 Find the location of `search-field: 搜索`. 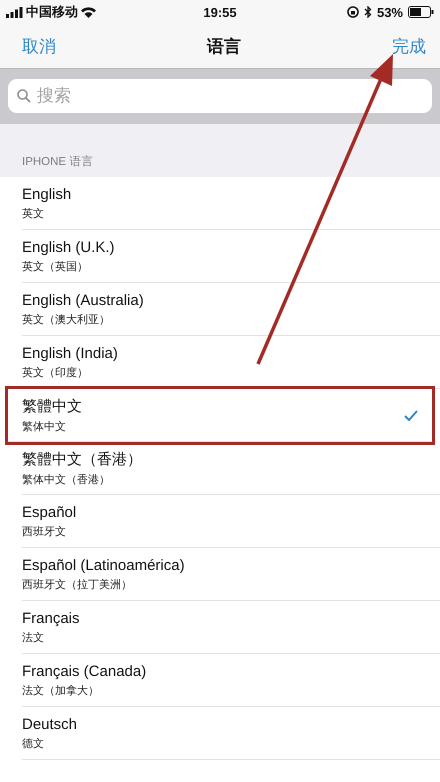

search-field: 搜索 is located at coordinates (220, 96).